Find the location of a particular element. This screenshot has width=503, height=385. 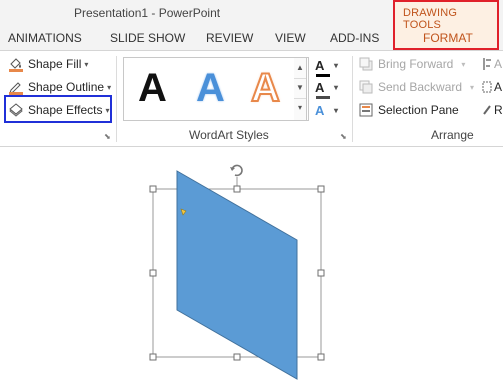

shape-outline-button: Shape Outline ▾ is located at coordinates (59, 87).